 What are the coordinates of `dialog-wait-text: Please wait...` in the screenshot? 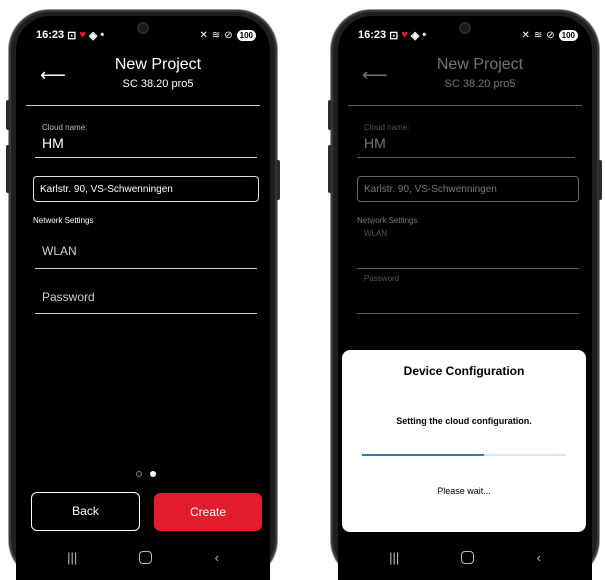 It's located at (464, 491).